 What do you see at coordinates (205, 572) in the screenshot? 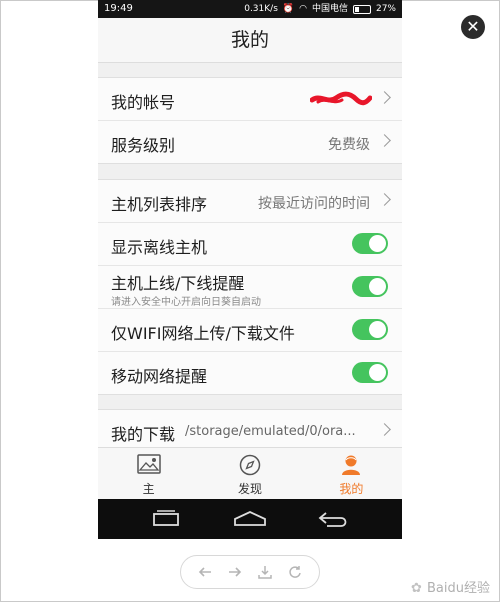
I see `arrow-left-icon` at bounding box center [205, 572].